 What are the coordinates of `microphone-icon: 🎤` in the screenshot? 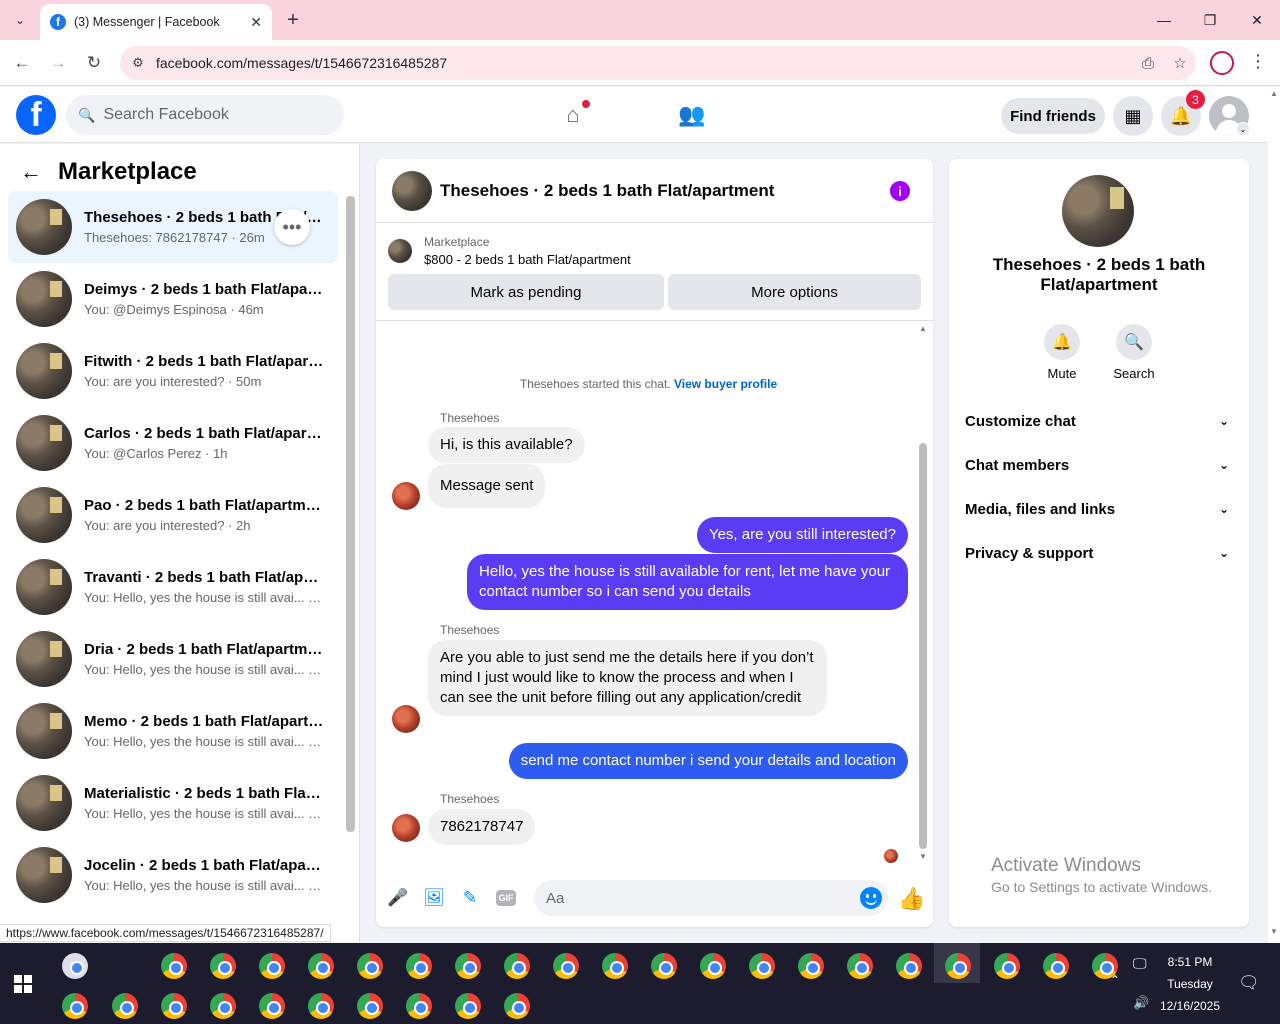 It's located at (398, 898).